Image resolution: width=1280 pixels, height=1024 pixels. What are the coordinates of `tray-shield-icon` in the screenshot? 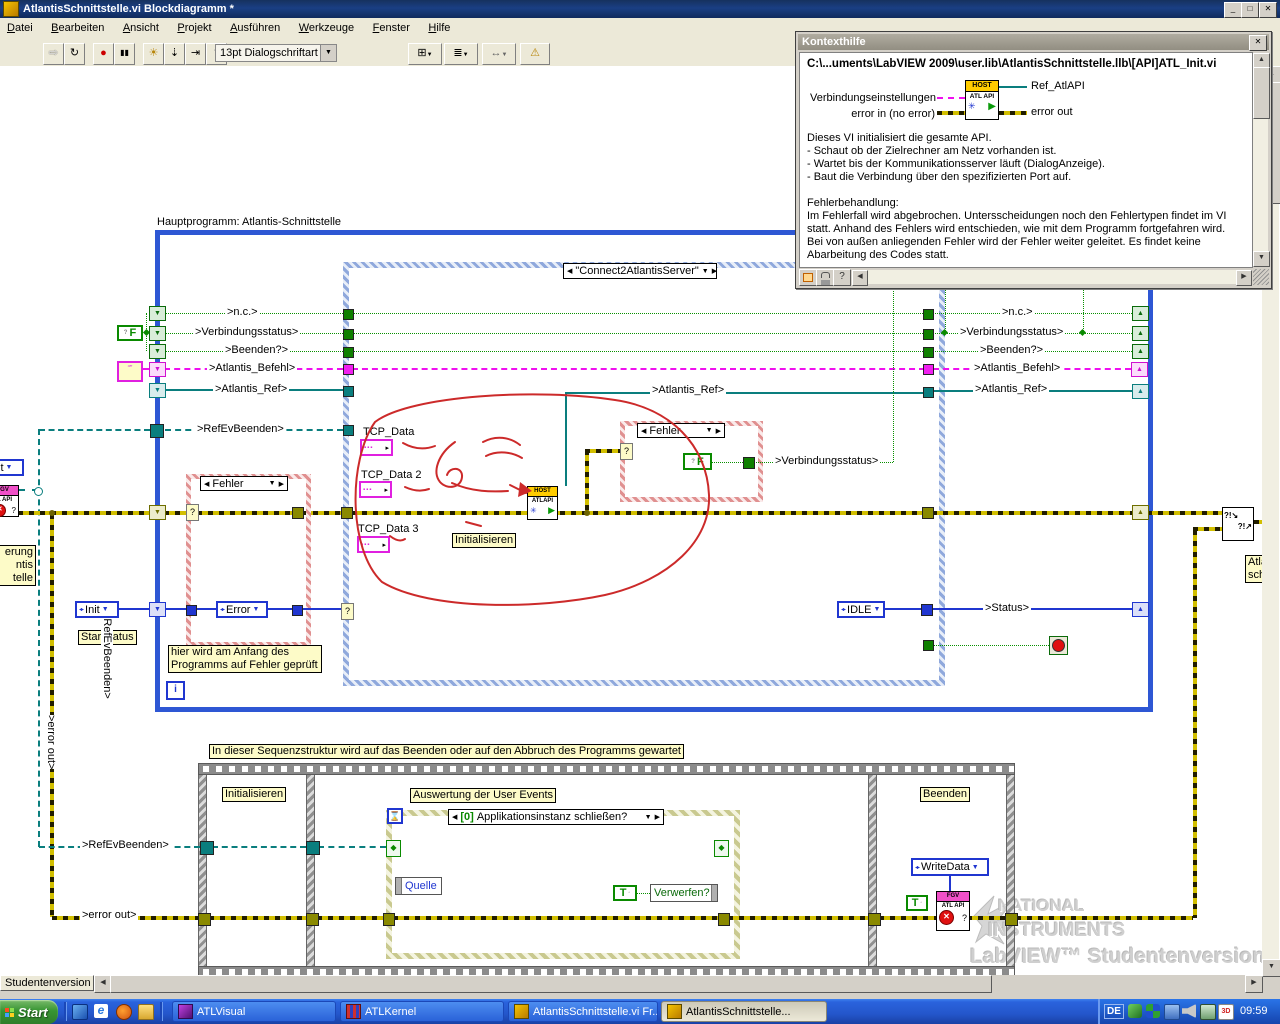 It's located at (1135, 1011).